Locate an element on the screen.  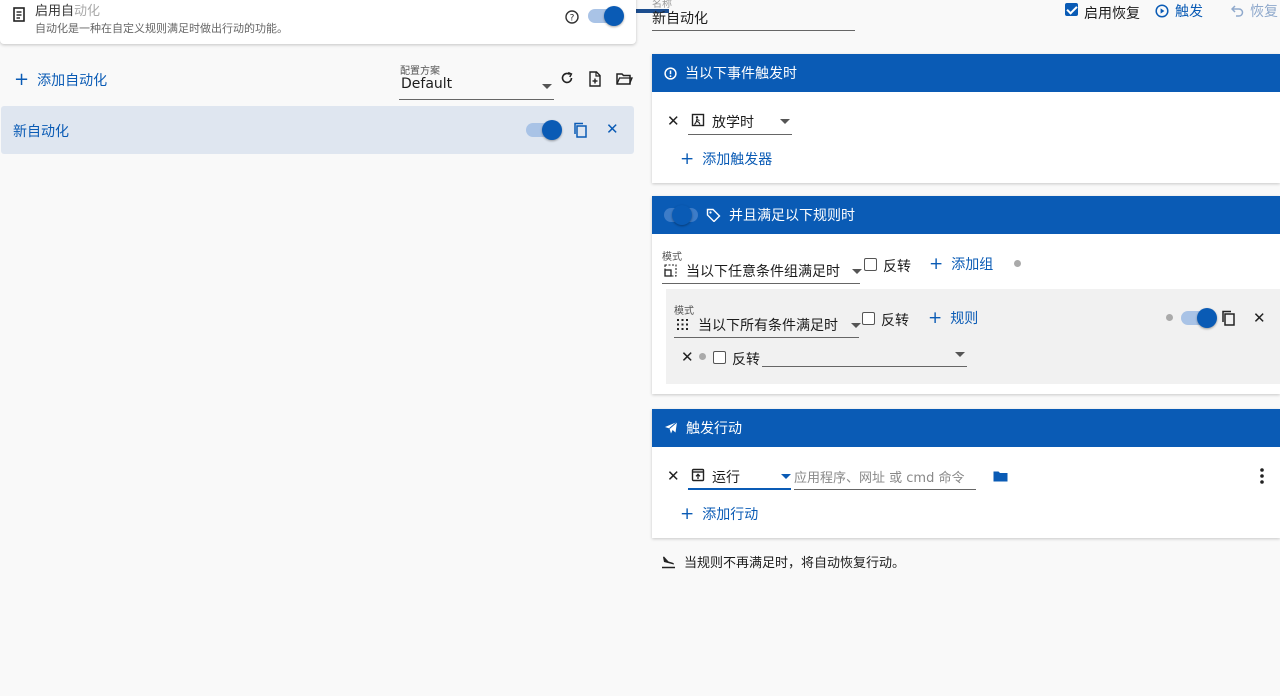
group-invert-checkbox is located at coordinates (868, 318).